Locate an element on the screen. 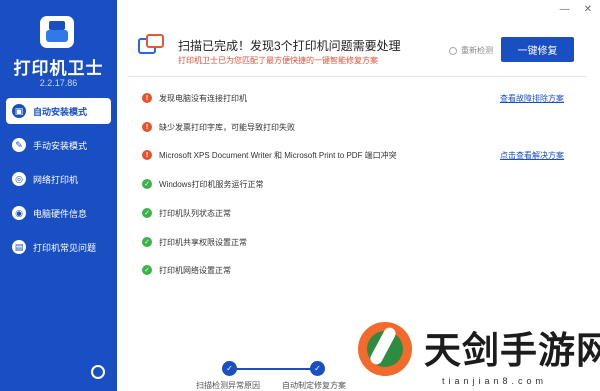  scan-result-subtitle: 打印机卫士已为您匹配了最方便快捷的一键智能修复方案 is located at coordinates (278, 60).